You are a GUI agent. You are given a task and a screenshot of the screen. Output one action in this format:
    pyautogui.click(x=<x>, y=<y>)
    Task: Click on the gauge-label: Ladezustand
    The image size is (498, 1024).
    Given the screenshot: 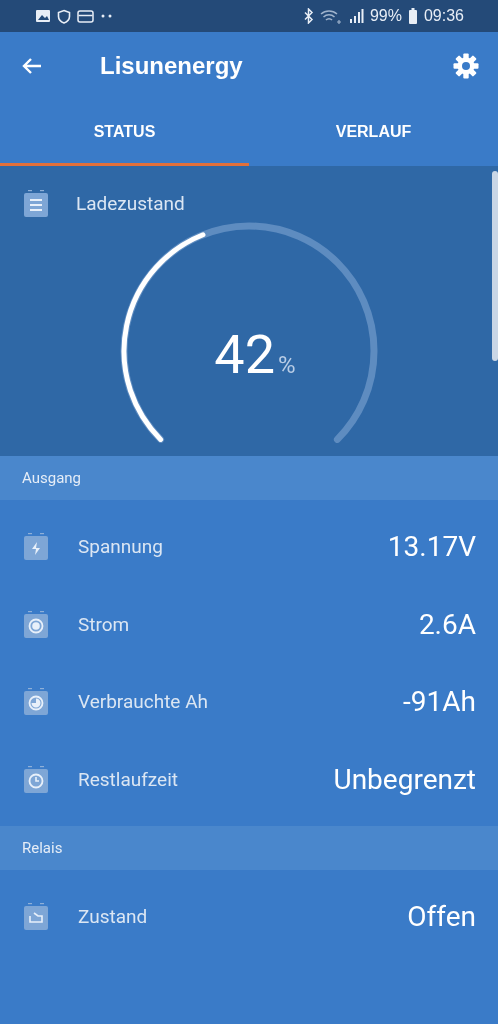 What is the action you would take?
    pyautogui.click(x=130, y=203)
    